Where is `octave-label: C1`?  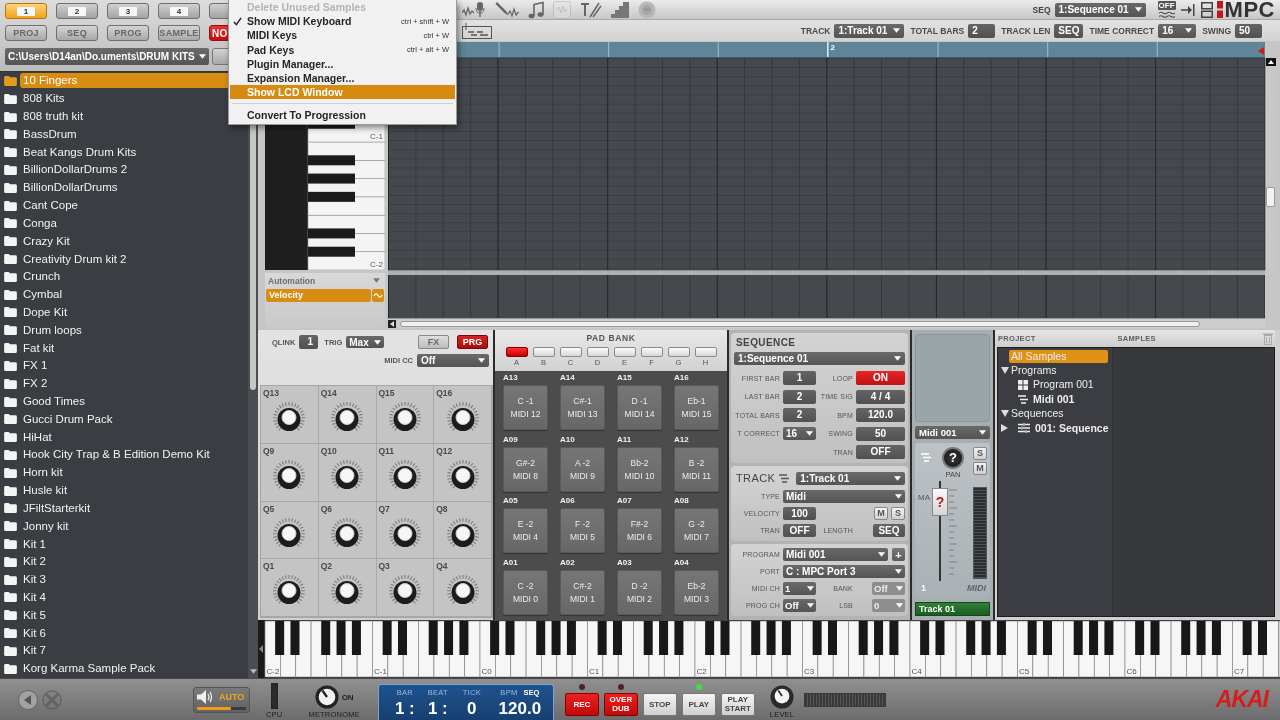 octave-label: C1 is located at coordinates (594, 671).